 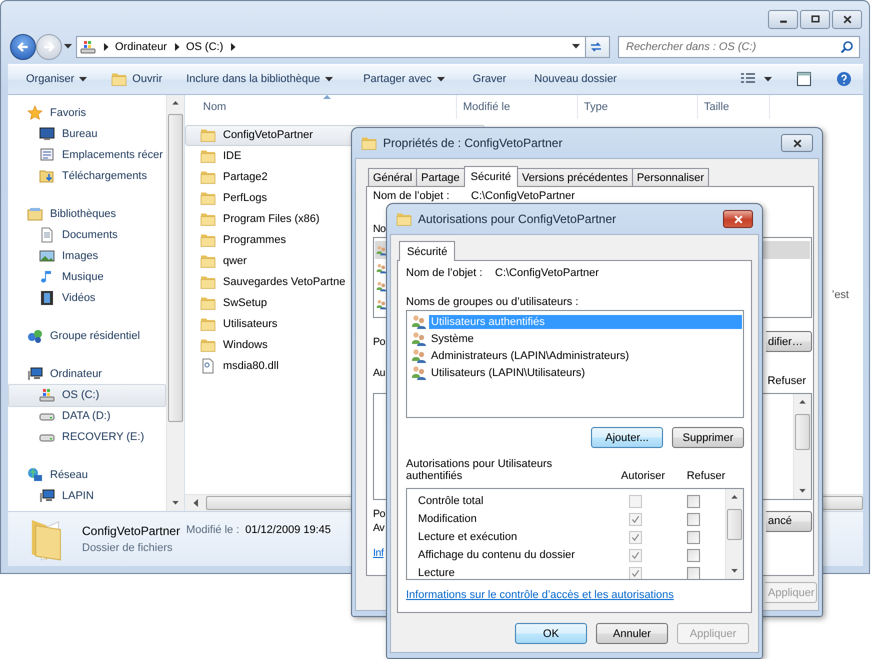 I want to click on field-label: Au, so click(x=379, y=373).